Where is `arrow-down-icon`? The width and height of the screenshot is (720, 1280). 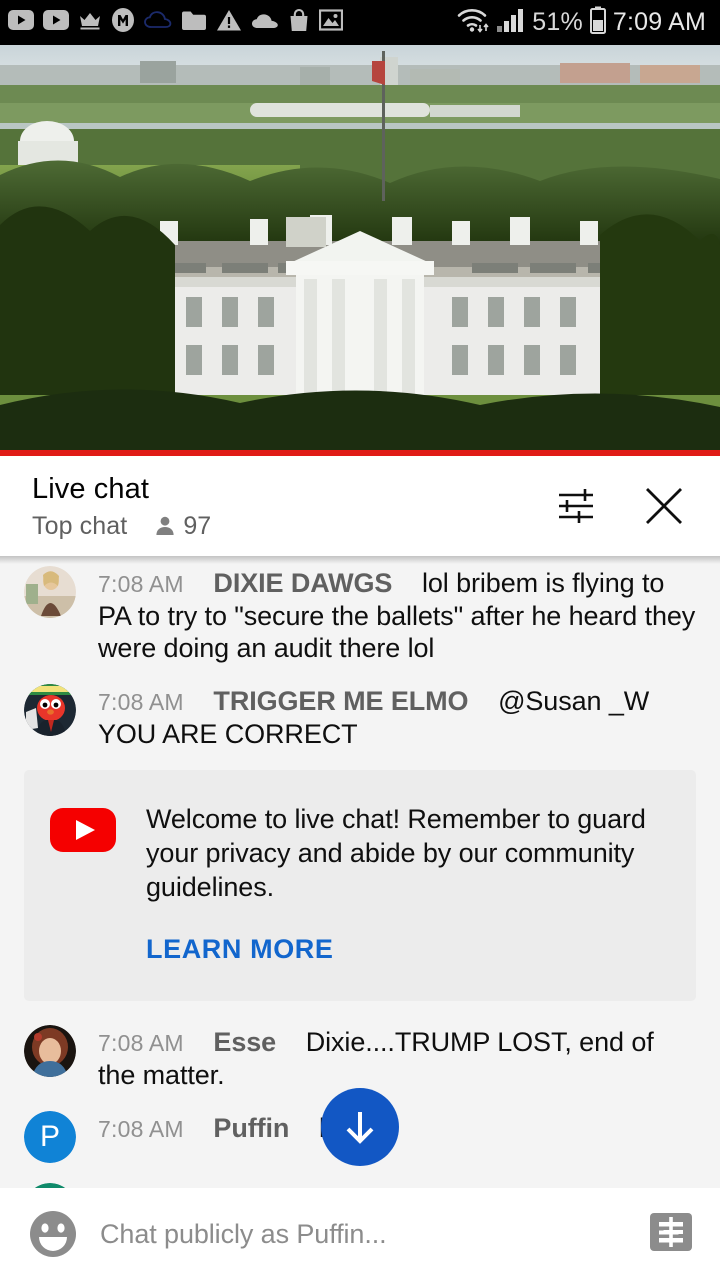 arrow-down-icon is located at coordinates (360, 1128).